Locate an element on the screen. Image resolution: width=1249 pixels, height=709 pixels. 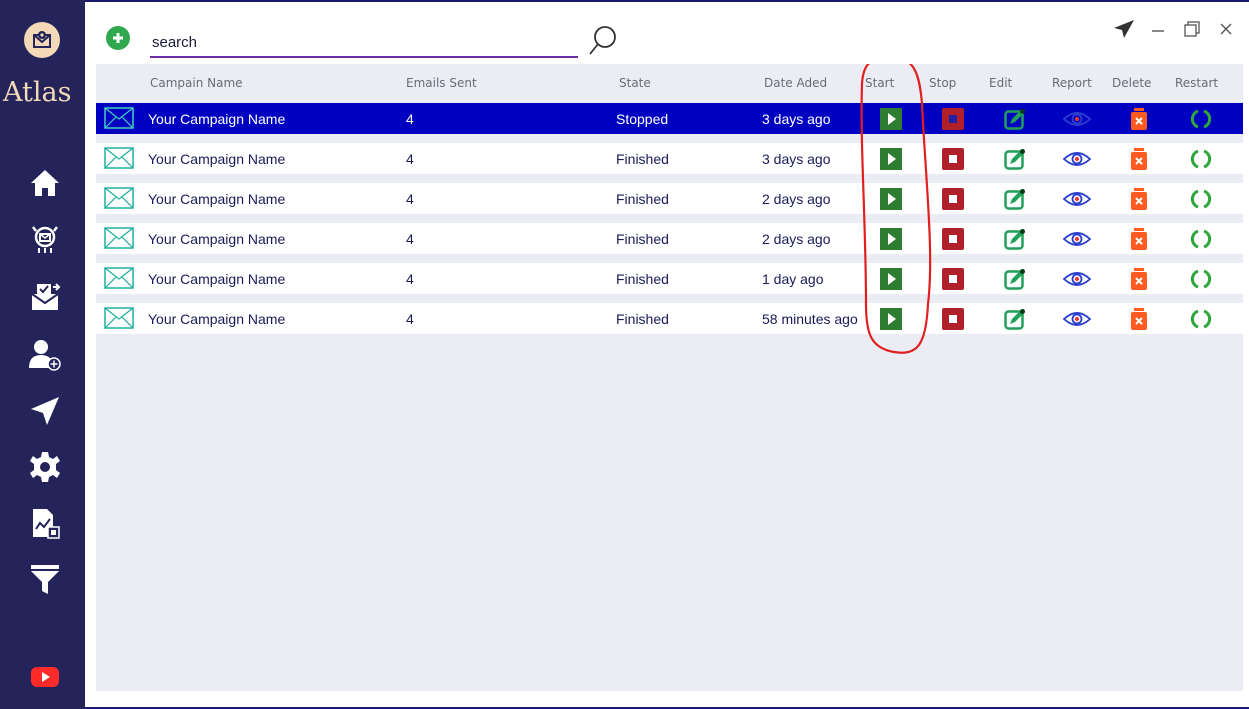
header-emails-sent: Emails Sent is located at coordinates (441, 83).